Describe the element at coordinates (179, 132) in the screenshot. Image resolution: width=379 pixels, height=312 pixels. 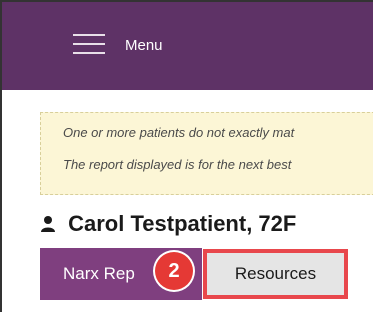
I see `alert-line-1: One or more patients do not exactly mat` at that location.